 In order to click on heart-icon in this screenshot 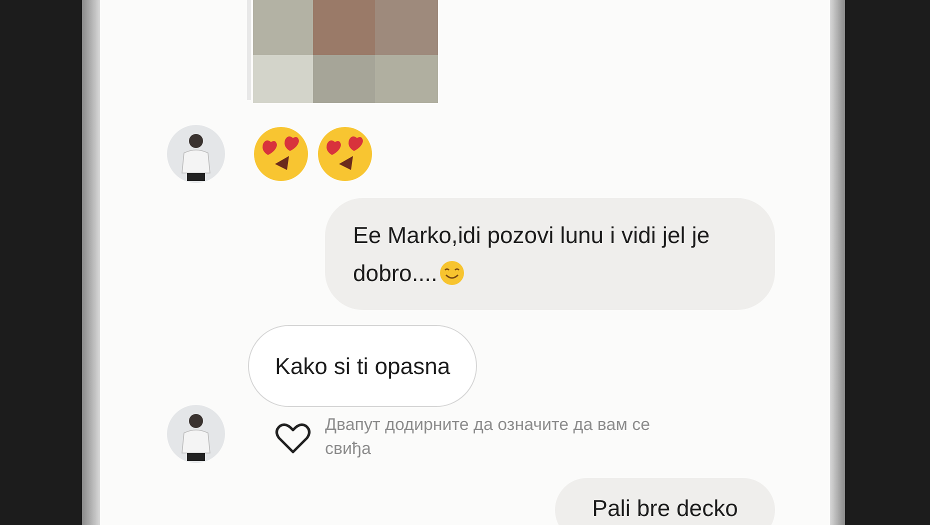, I will do `click(293, 438)`.